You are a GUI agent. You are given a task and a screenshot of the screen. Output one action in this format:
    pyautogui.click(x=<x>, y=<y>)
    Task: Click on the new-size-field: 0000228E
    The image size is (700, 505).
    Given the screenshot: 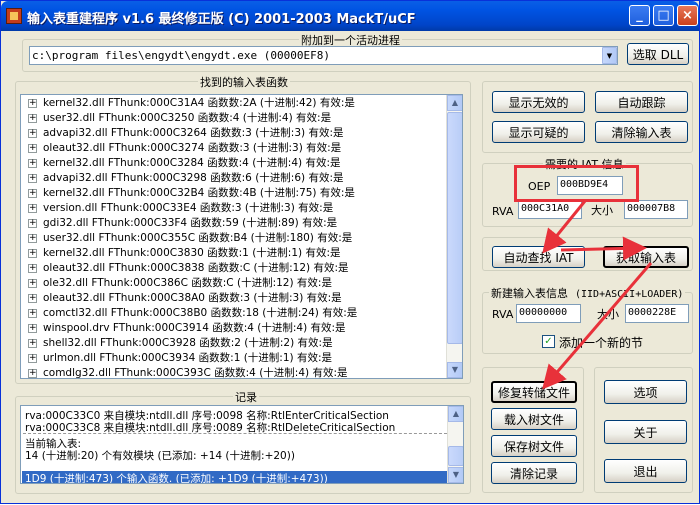 What is the action you would take?
    pyautogui.click(x=657, y=313)
    